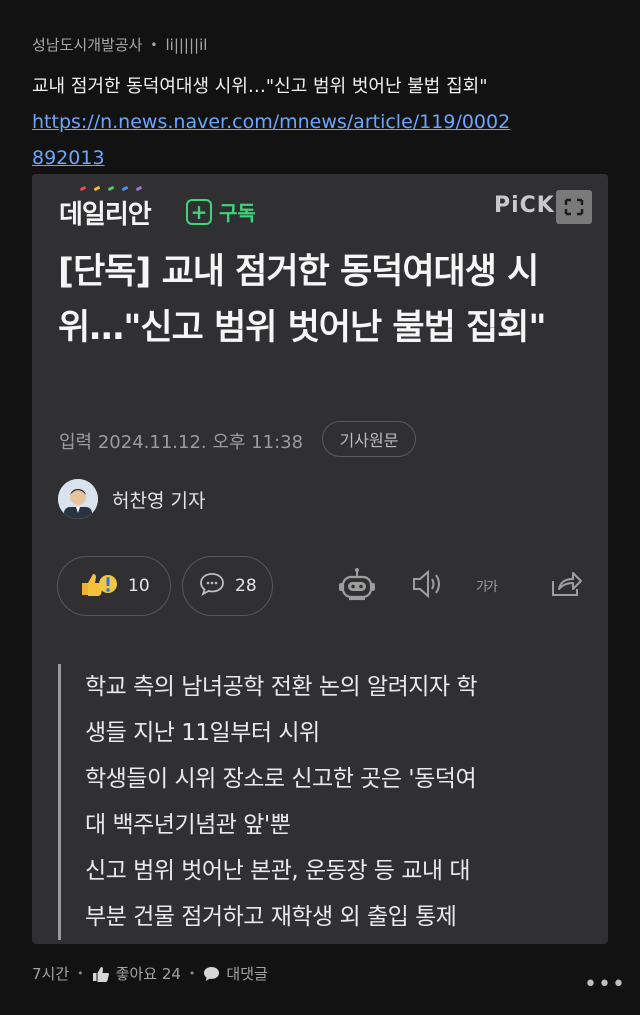  I want to click on thumbs-up-icon, so click(100, 974).